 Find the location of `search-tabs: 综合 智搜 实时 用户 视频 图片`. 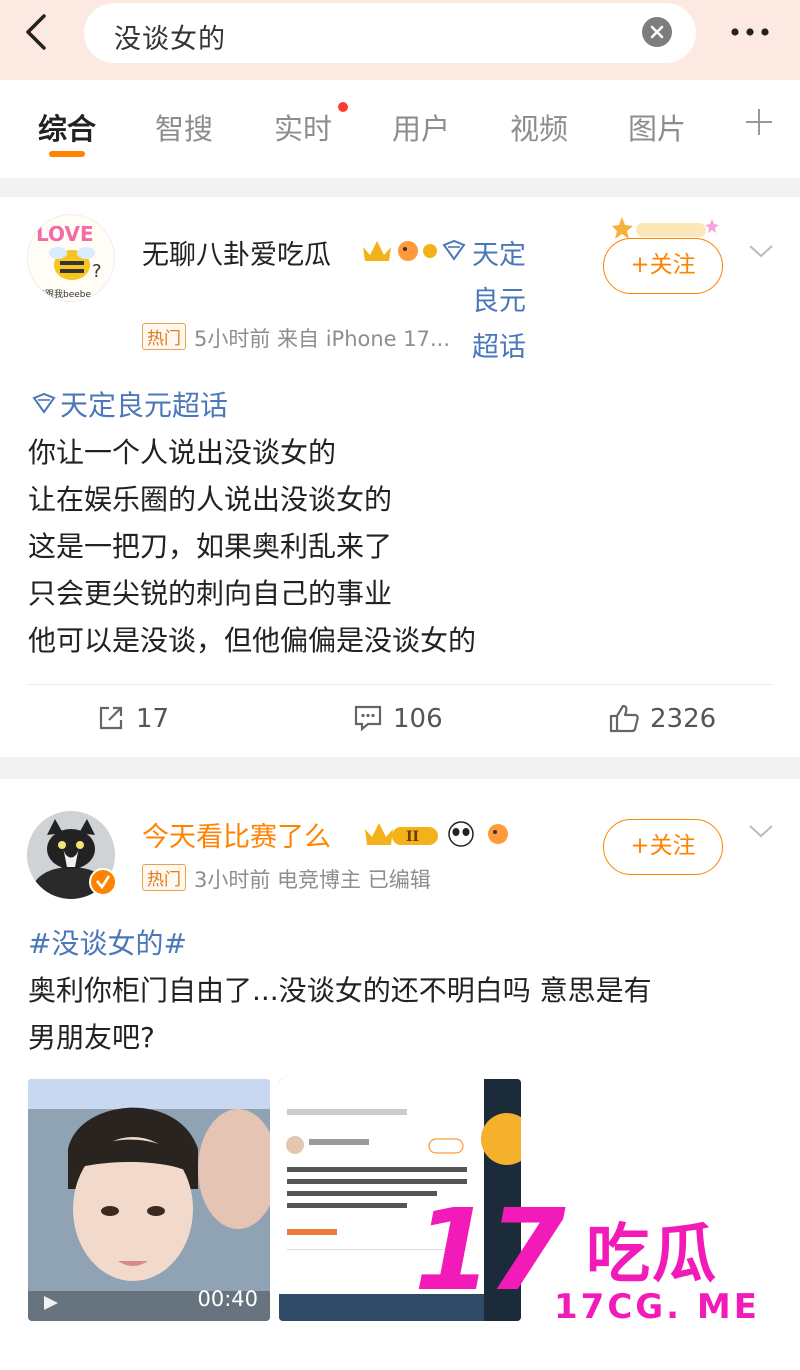

search-tabs: 综合 智搜 实时 用户 视频 图片 is located at coordinates (400, 129).